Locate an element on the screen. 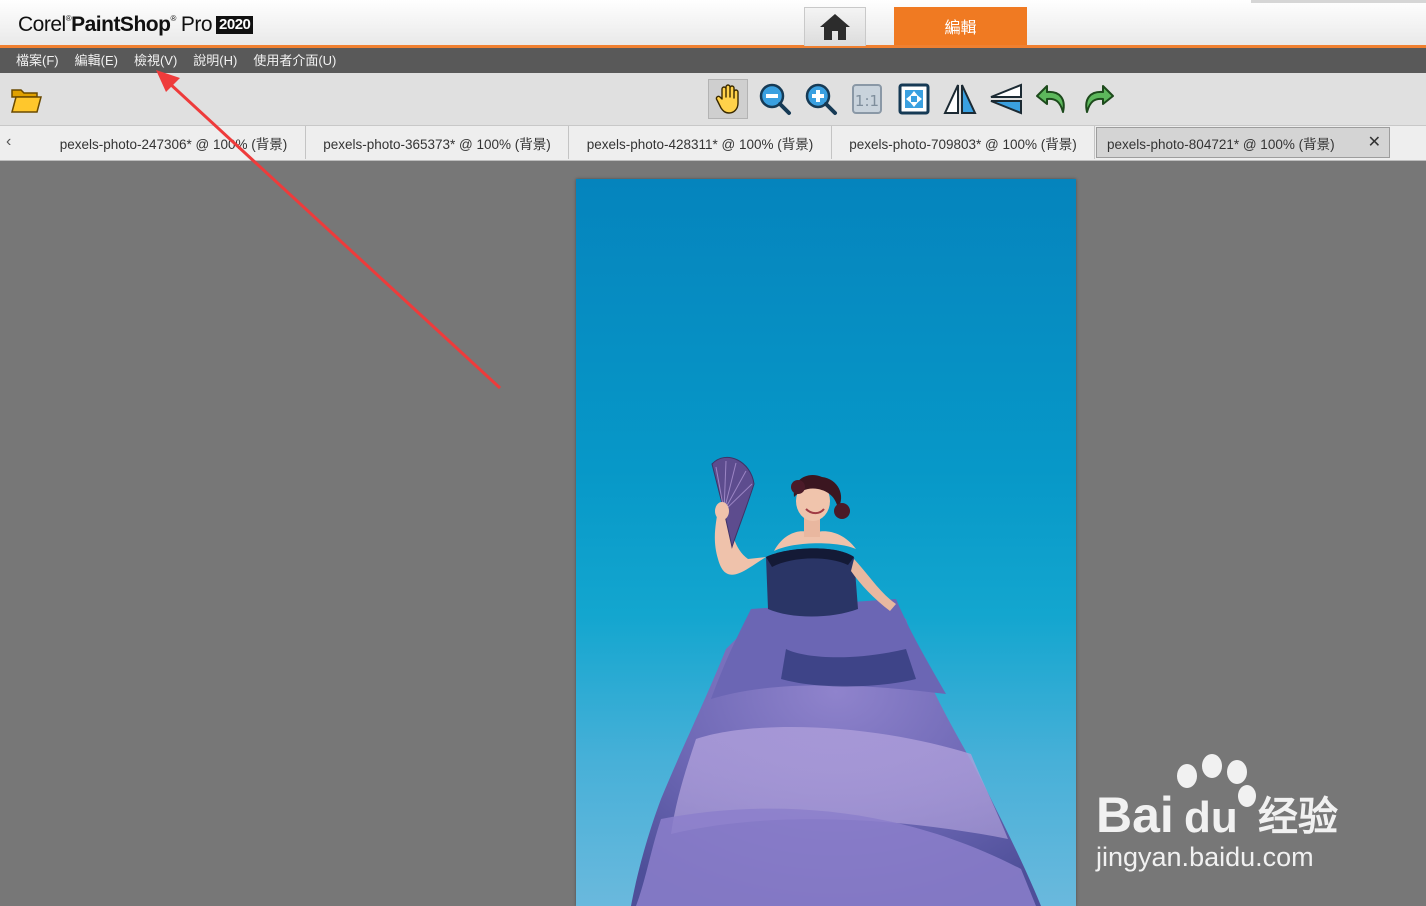 The image size is (1426, 906). doc-tab-label: pexels-photo-247306* @ 100% (背景) is located at coordinates (173, 144).